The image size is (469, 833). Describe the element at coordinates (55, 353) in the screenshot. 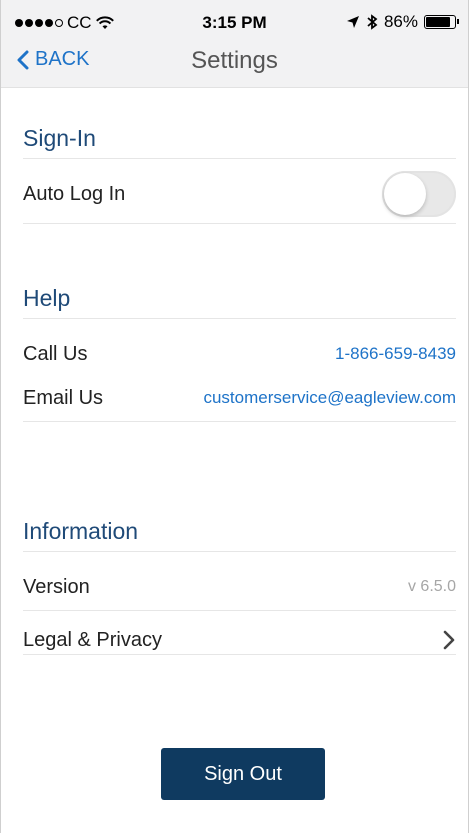

I see `call-us-label: Call Us` at that location.